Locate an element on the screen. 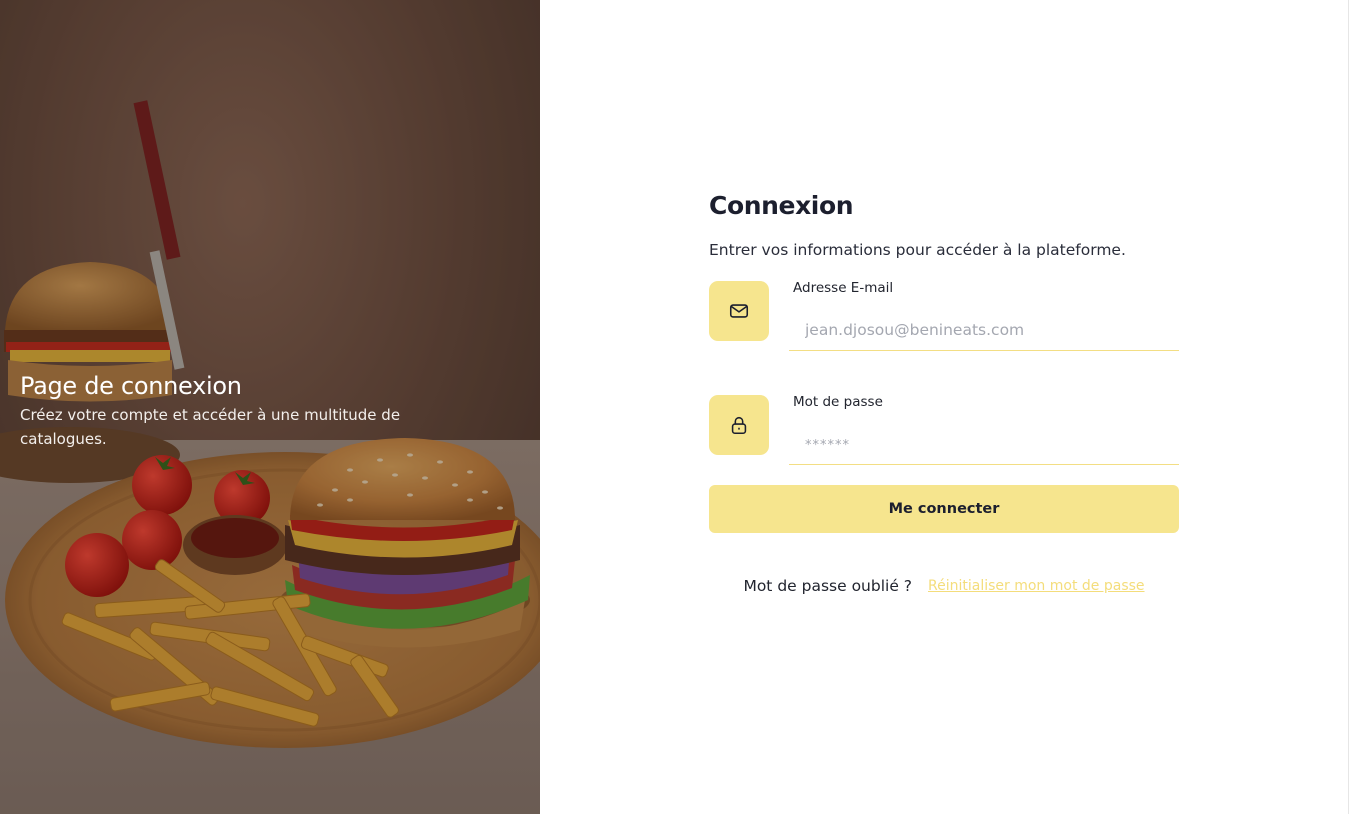 The width and height of the screenshot is (1350, 814). password-input is located at coordinates (984, 444).